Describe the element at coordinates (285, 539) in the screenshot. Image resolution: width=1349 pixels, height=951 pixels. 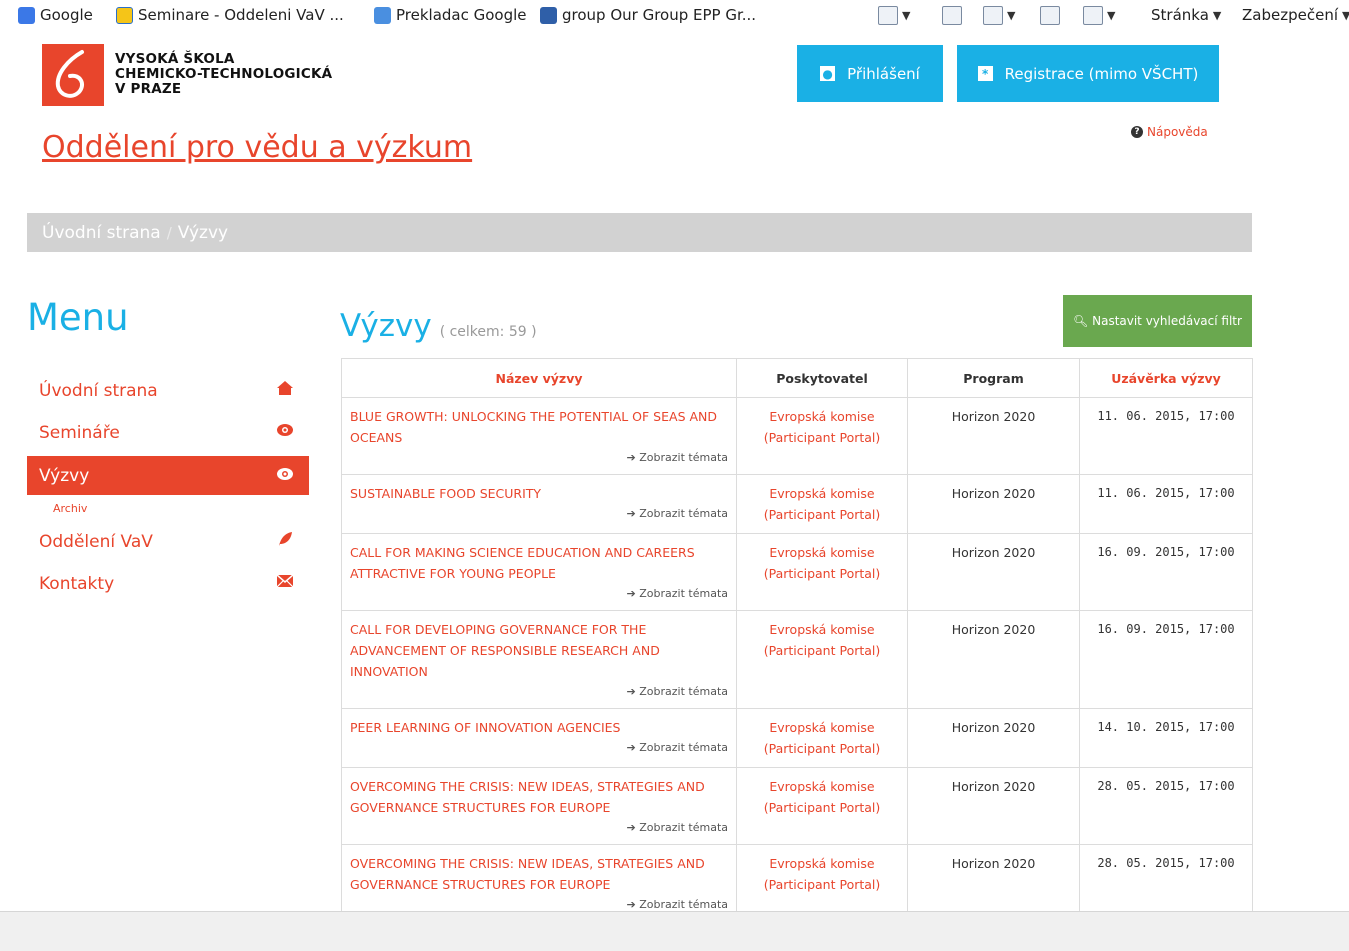
I see `leaf-icon` at that location.